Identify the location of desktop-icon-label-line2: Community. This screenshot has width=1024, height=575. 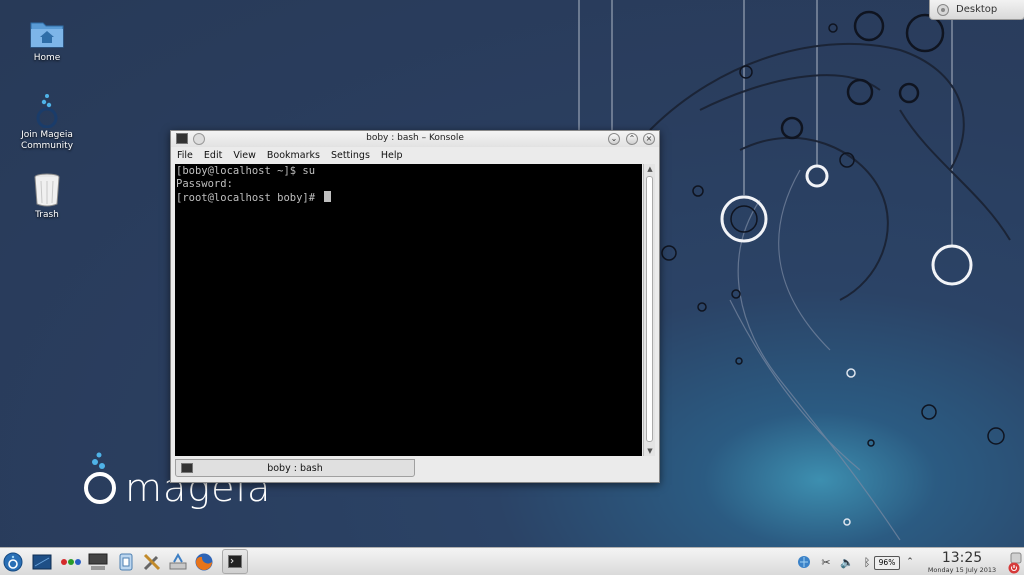
(47, 146).